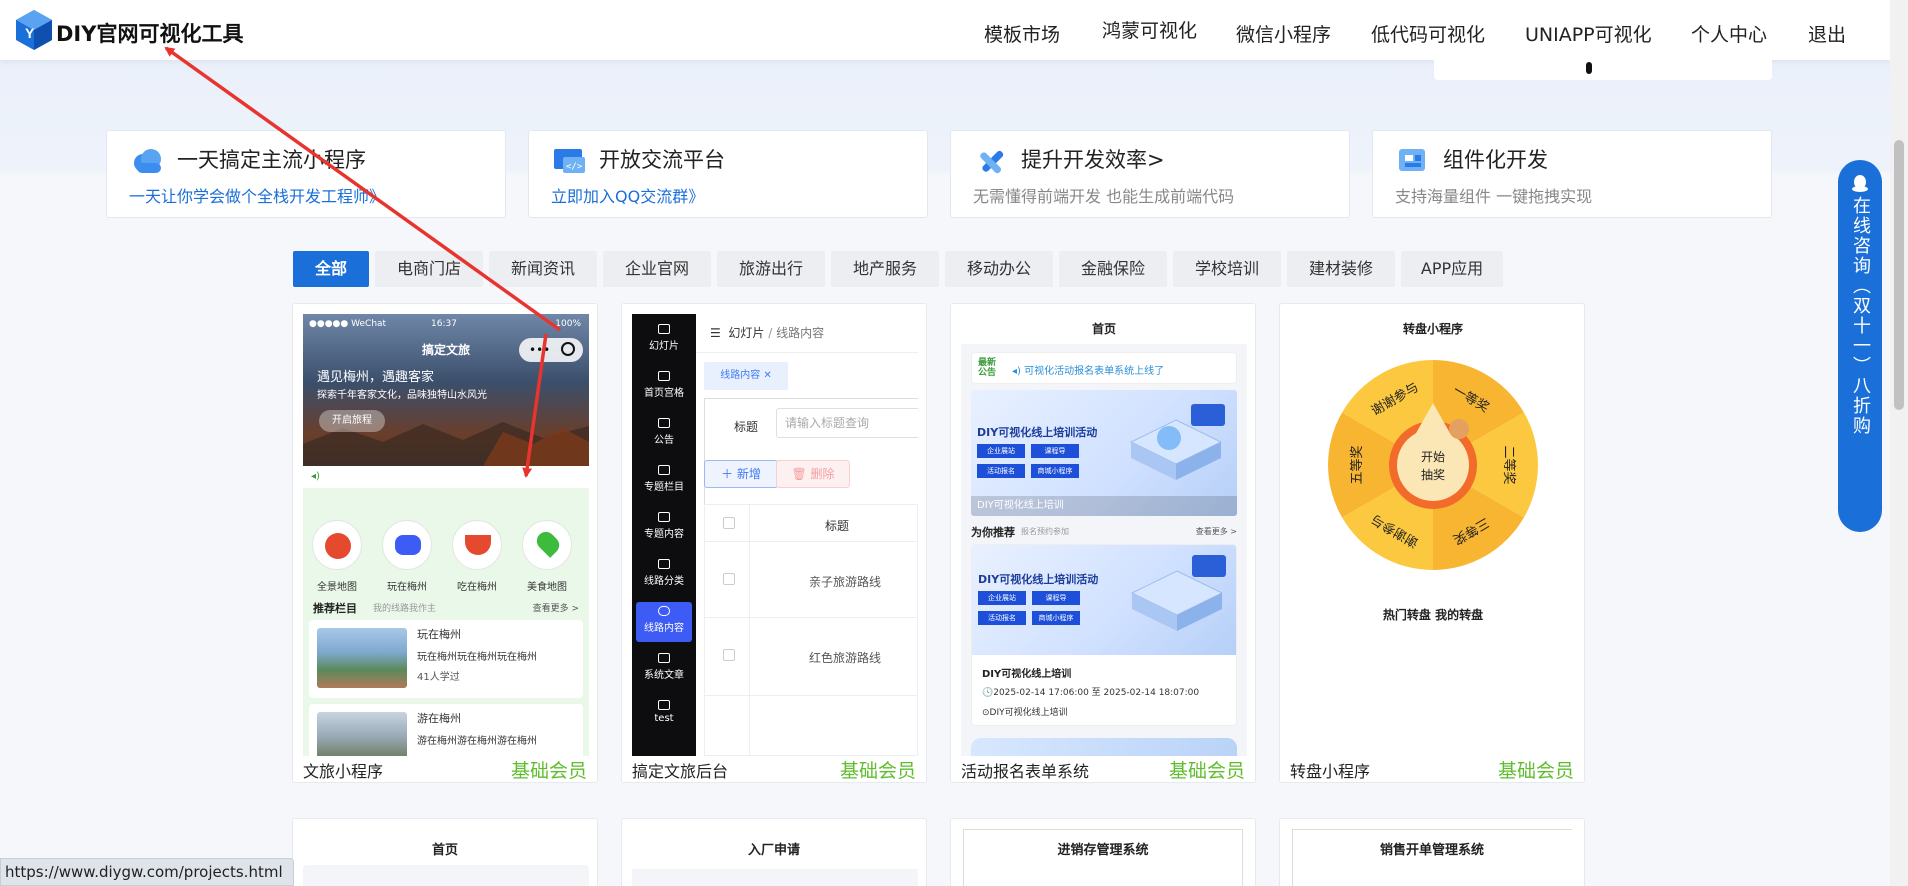 The height and width of the screenshot is (886, 1908). Describe the element at coordinates (1452, 269) in the screenshot. I see `tab-app: APP应用` at that location.